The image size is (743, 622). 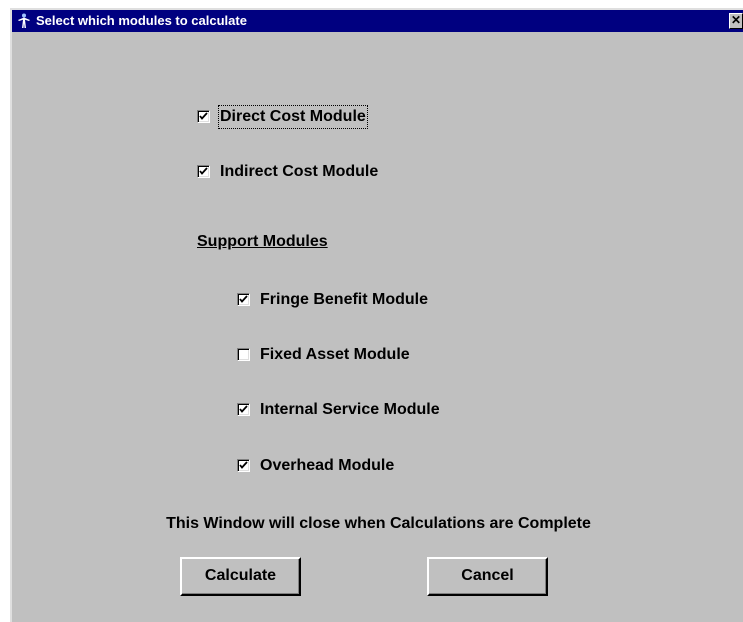 What do you see at coordinates (487, 576) in the screenshot?
I see `cancel-button: Cancel` at bounding box center [487, 576].